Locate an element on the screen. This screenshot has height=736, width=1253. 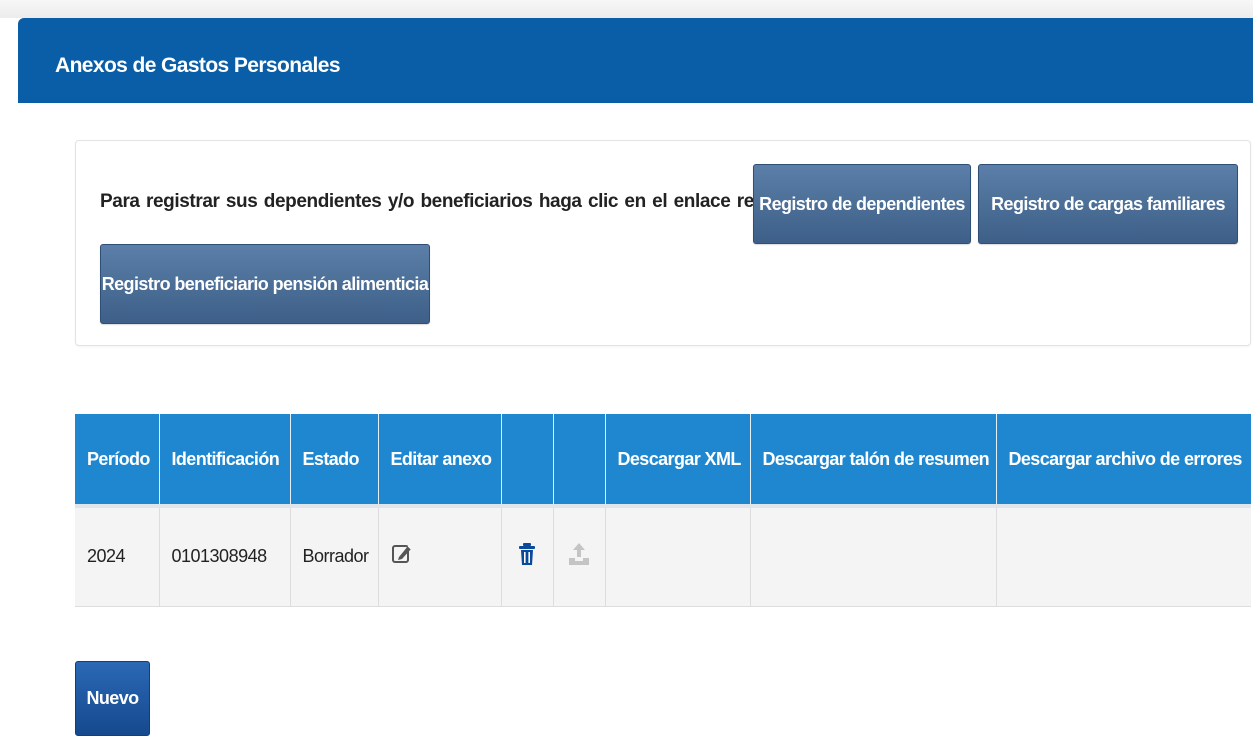
edit-icon is located at coordinates (402, 556).